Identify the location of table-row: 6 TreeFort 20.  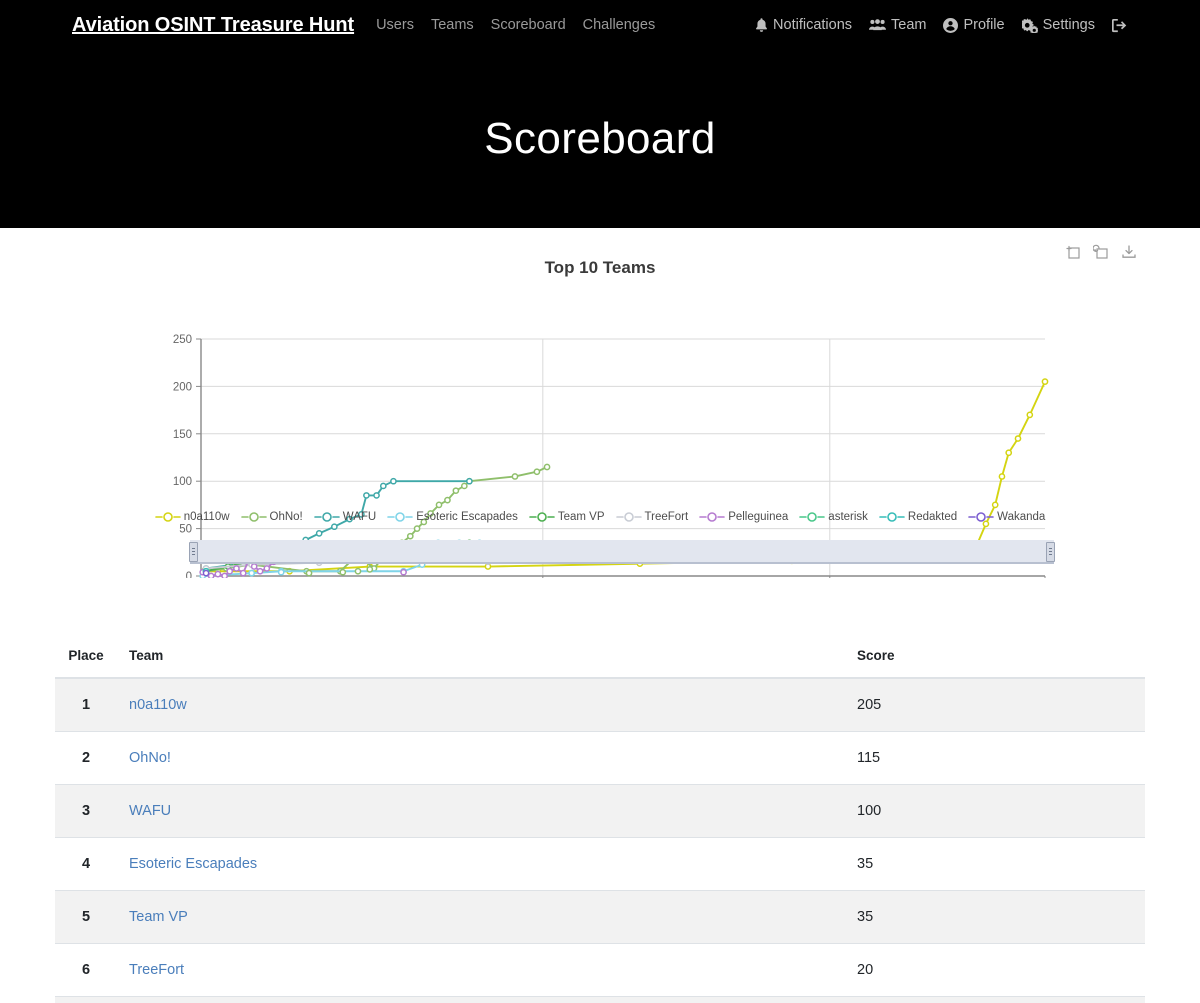
(600, 970).